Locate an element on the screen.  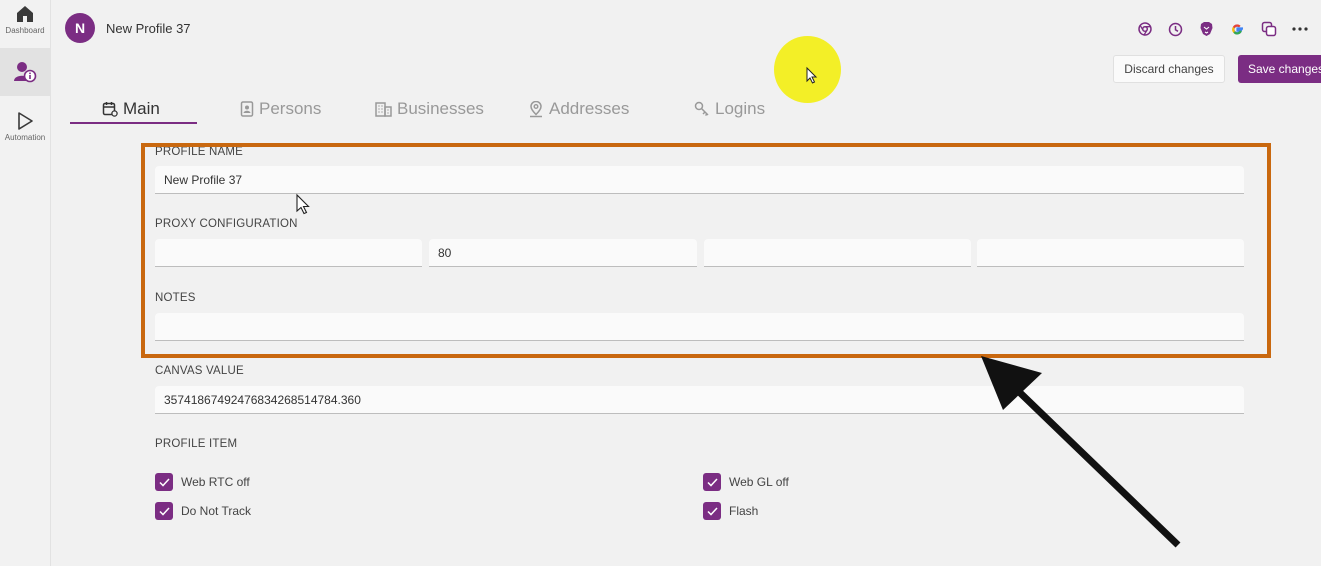
tab-label: Logins is located at coordinates (740, 108).